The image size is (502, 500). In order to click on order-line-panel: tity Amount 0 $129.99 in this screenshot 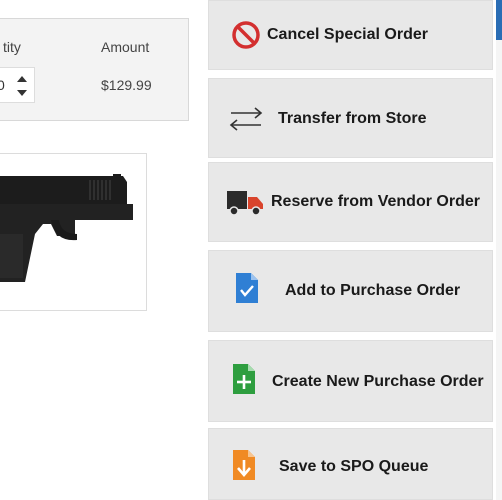, I will do `click(94, 69)`.